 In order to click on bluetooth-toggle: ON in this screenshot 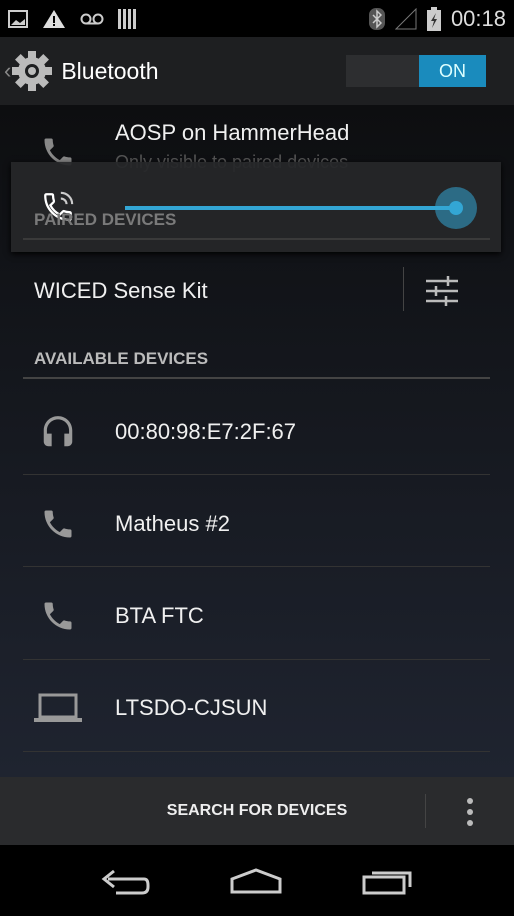, I will do `click(416, 71)`.